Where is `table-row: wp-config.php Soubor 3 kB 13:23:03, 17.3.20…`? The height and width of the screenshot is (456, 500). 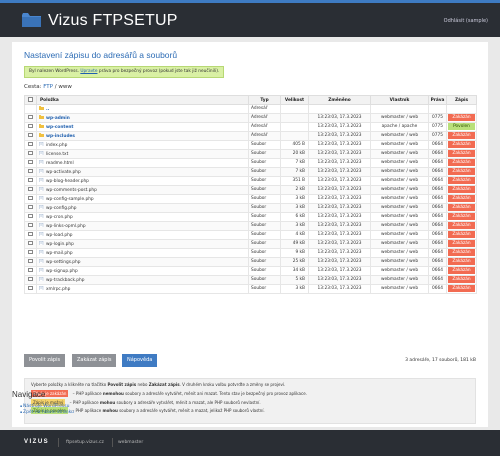 table-row: wp-config.php Soubor 3 kB 13:23:03, 17.3.20… is located at coordinates (250, 207).